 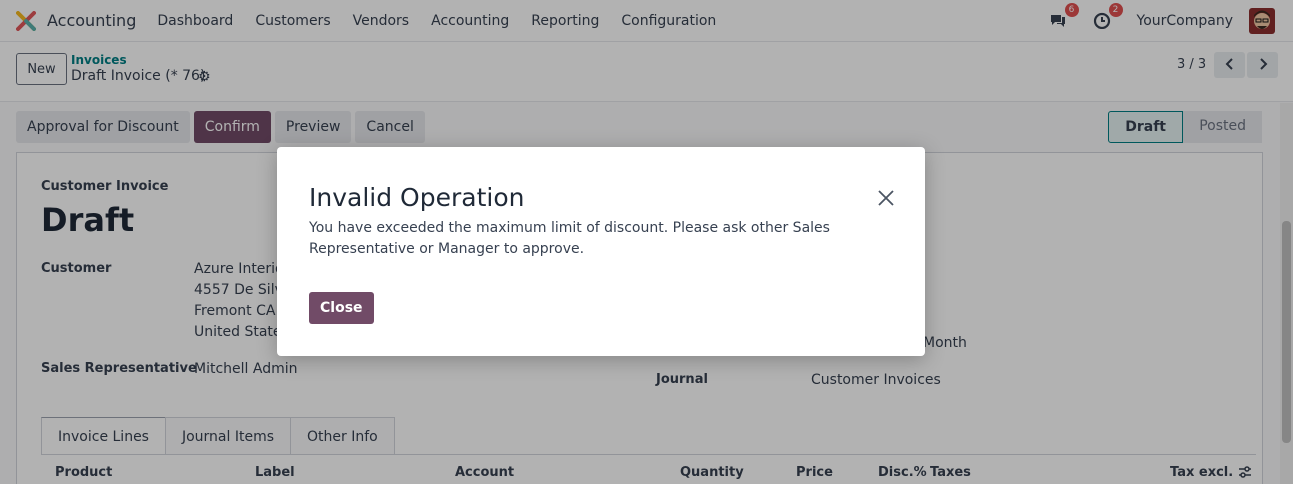 I want to click on close-icon, so click(x=886, y=198).